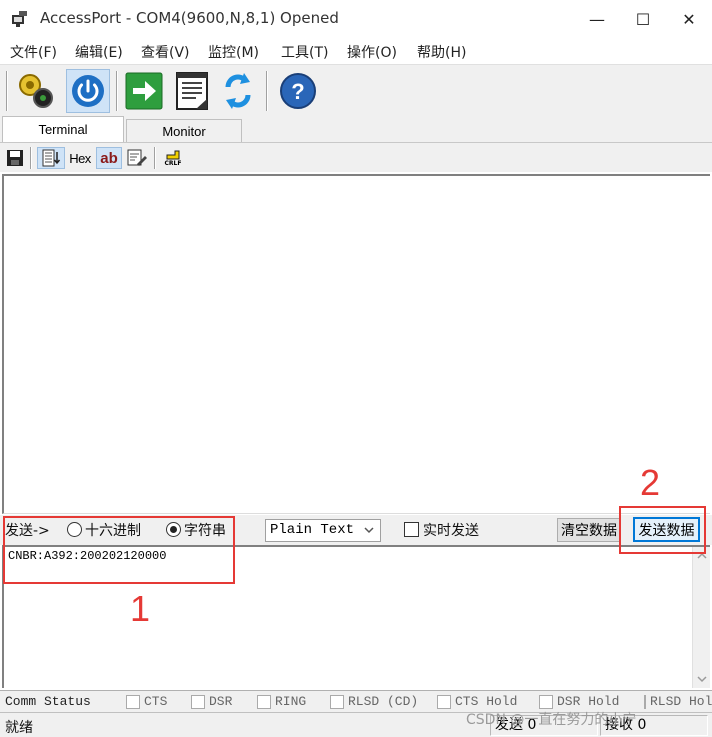 The width and height of the screenshot is (712, 737). I want to click on save-icon, so click(15, 158).